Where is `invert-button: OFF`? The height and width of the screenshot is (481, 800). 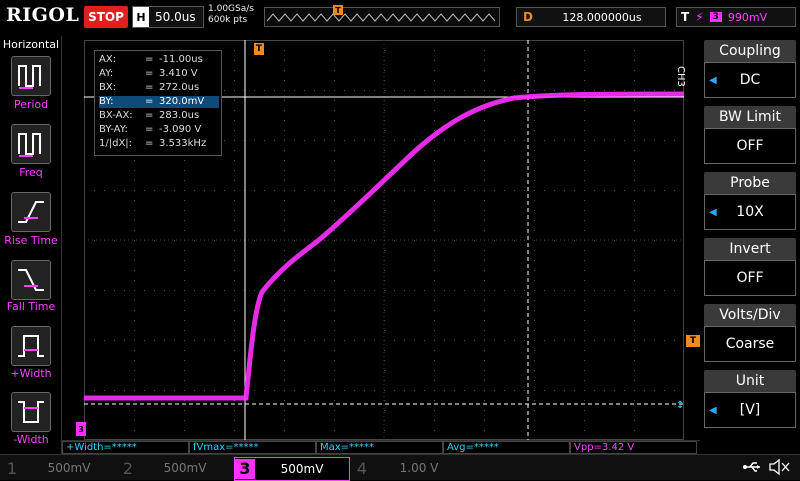 invert-button: OFF is located at coordinates (750, 278).